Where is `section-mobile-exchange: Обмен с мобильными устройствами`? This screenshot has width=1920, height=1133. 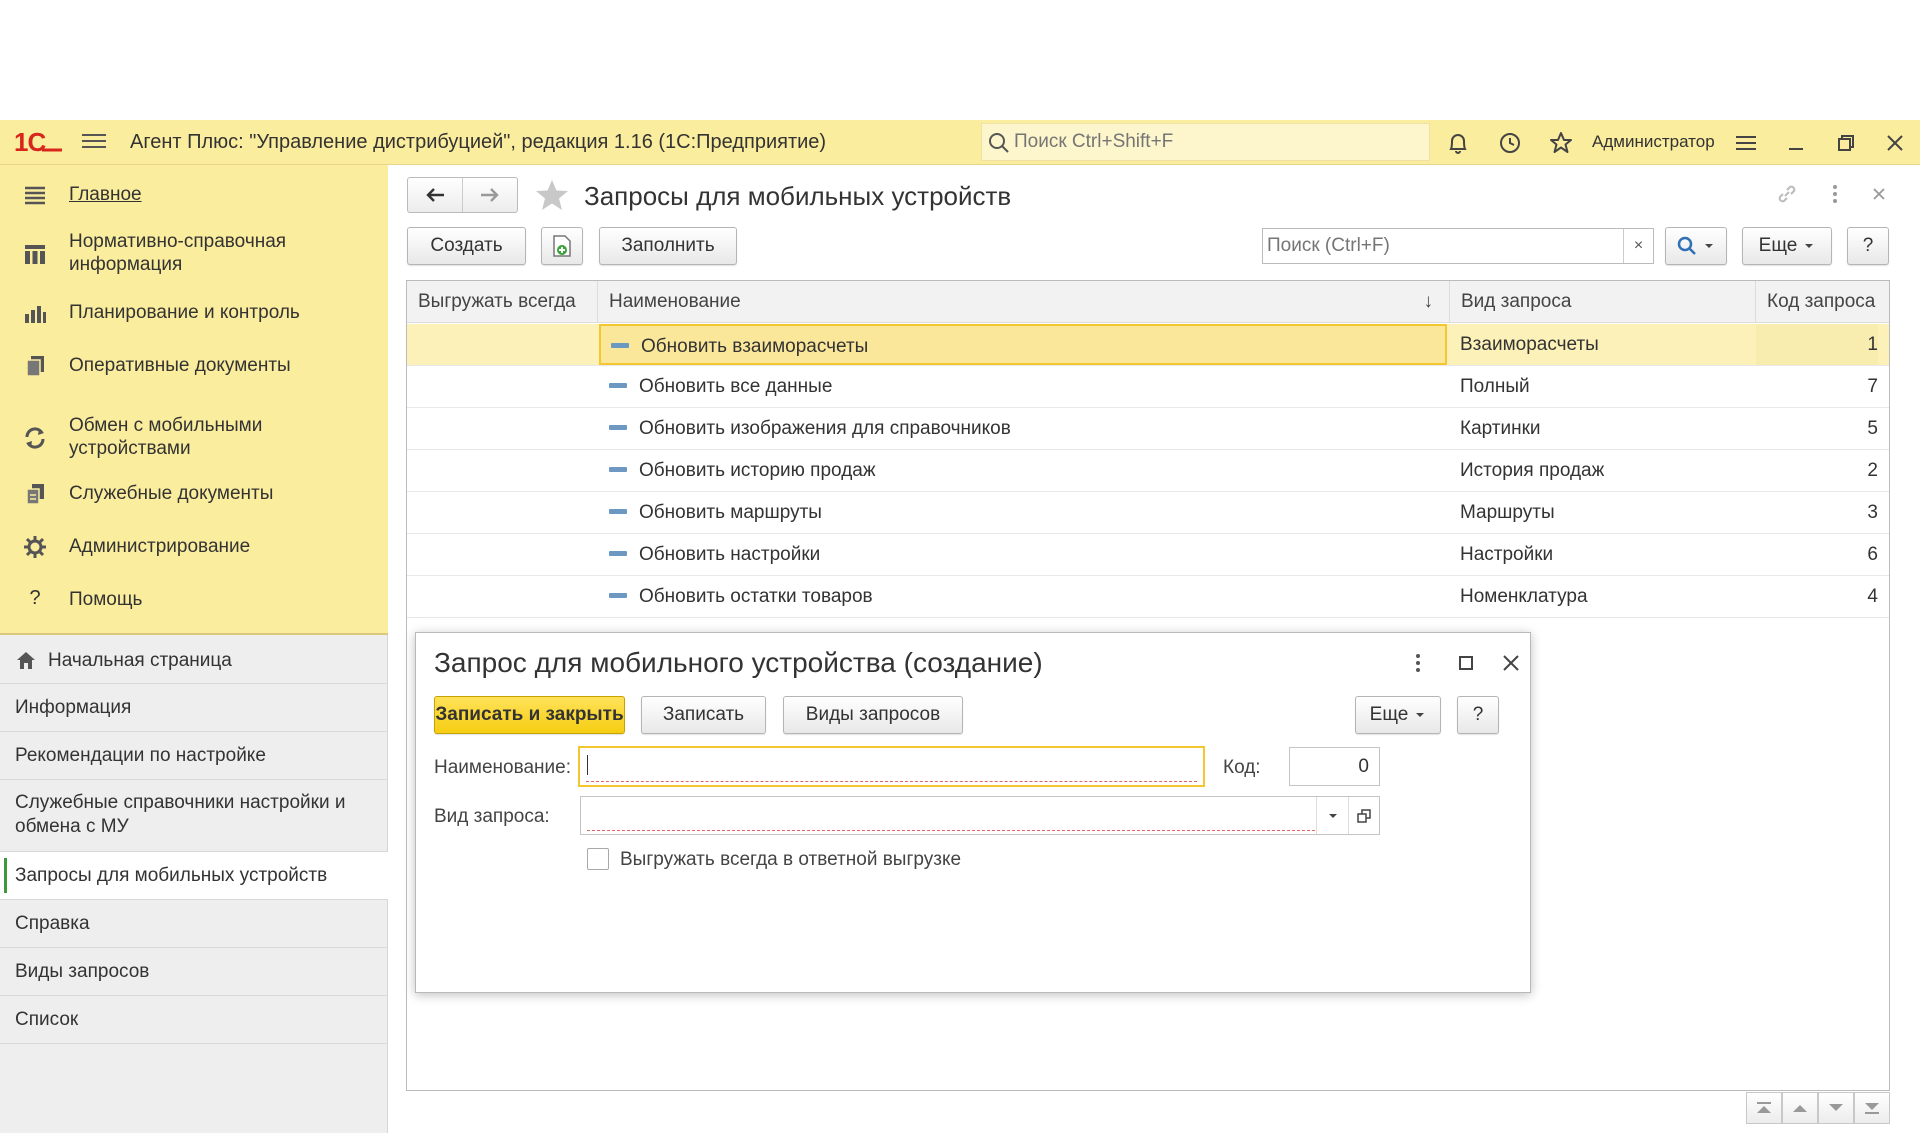 section-mobile-exchange: Обмен с мобильными устройствами is located at coordinates (194, 437).